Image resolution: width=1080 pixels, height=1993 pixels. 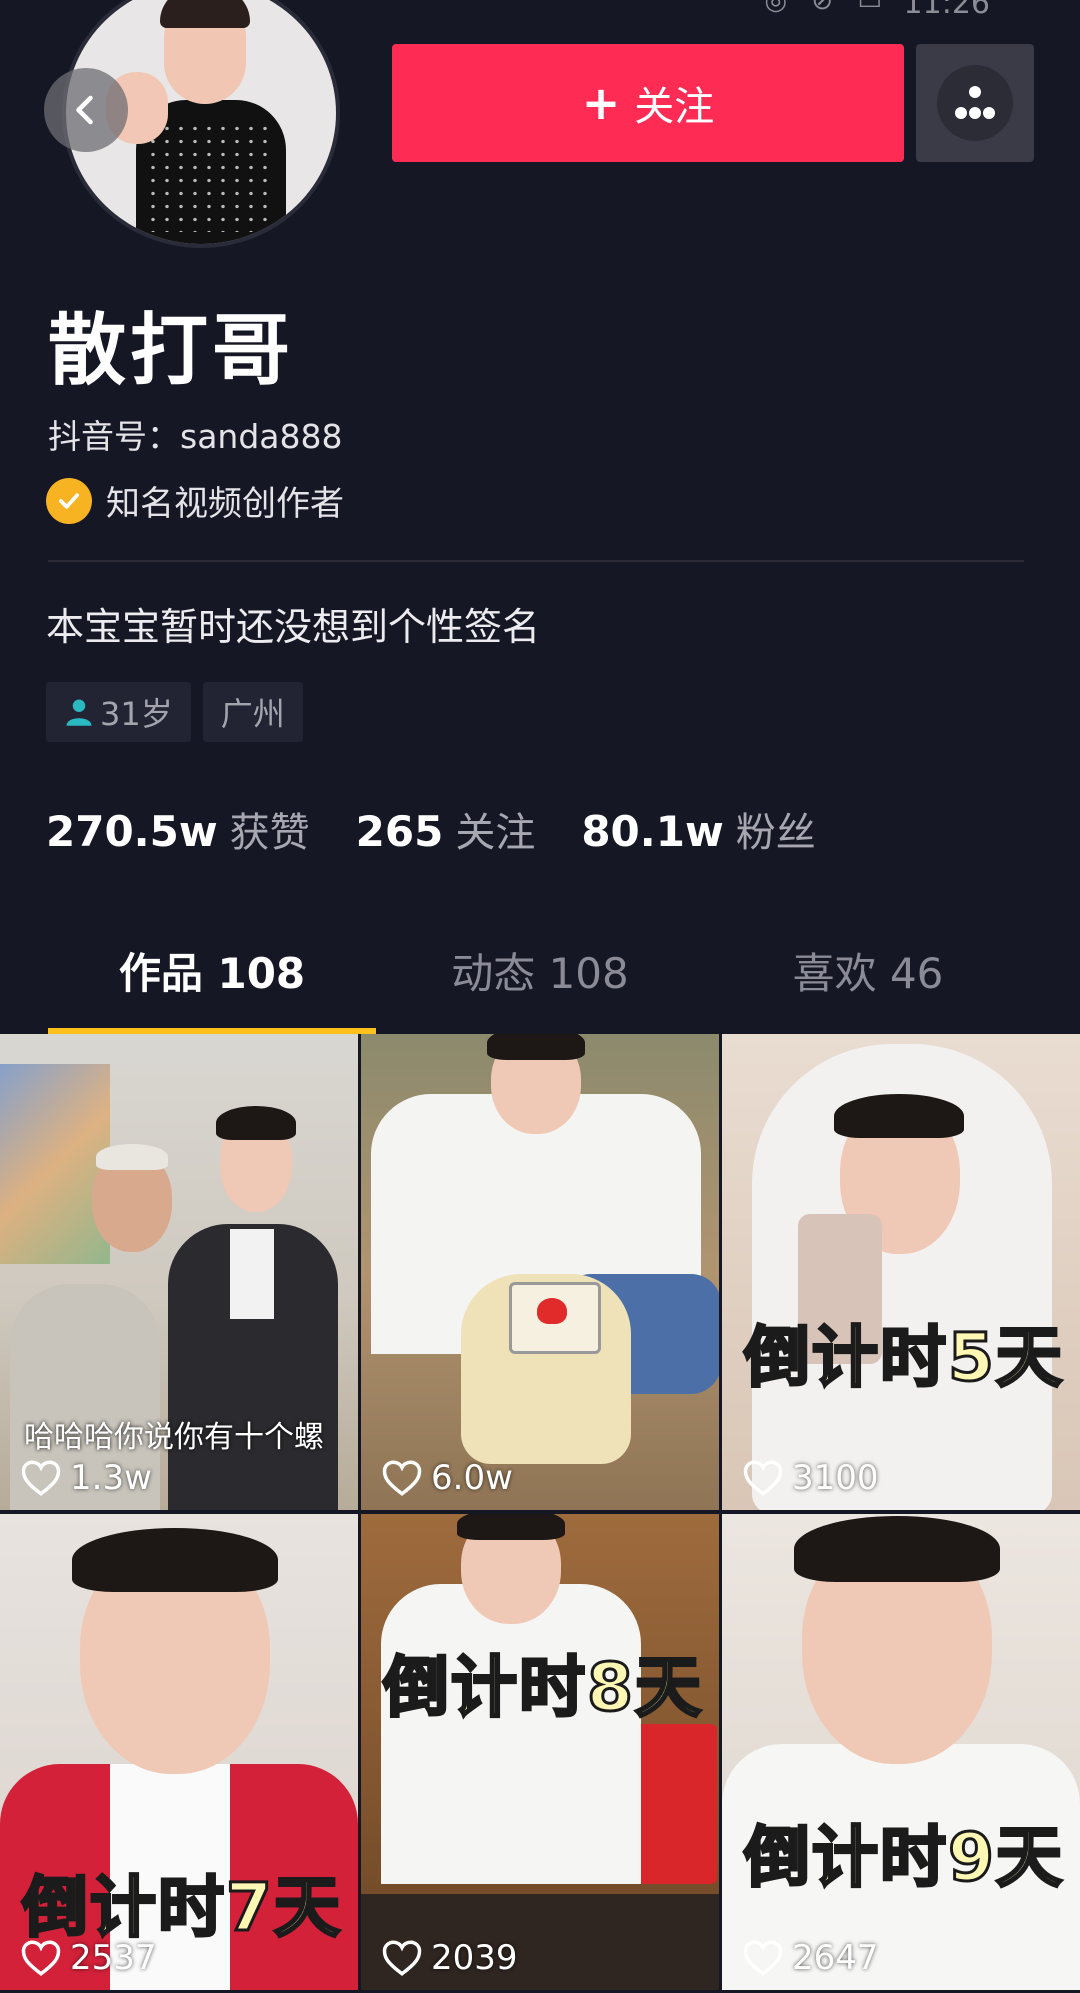 I want to click on chevron-left-icon, so click(x=84, y=110).